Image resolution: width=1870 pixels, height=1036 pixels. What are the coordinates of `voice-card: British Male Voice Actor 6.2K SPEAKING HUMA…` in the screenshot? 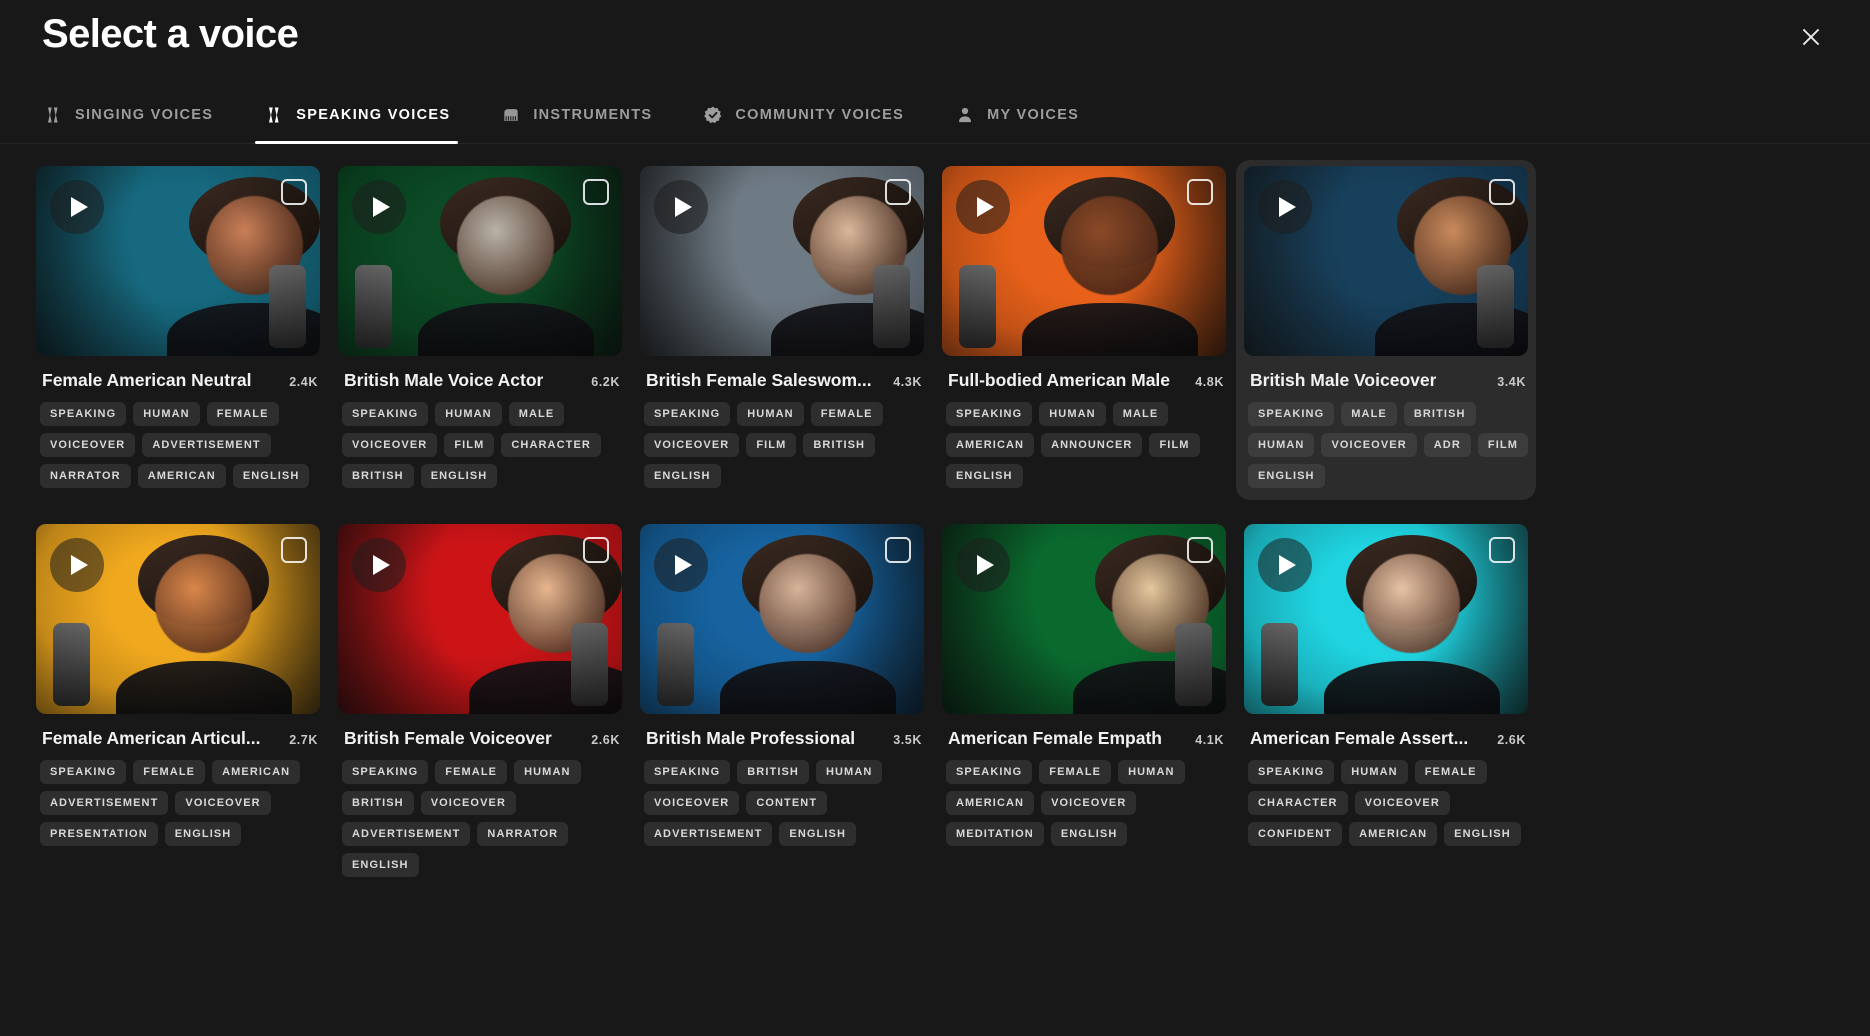 It's located at (480, 330).